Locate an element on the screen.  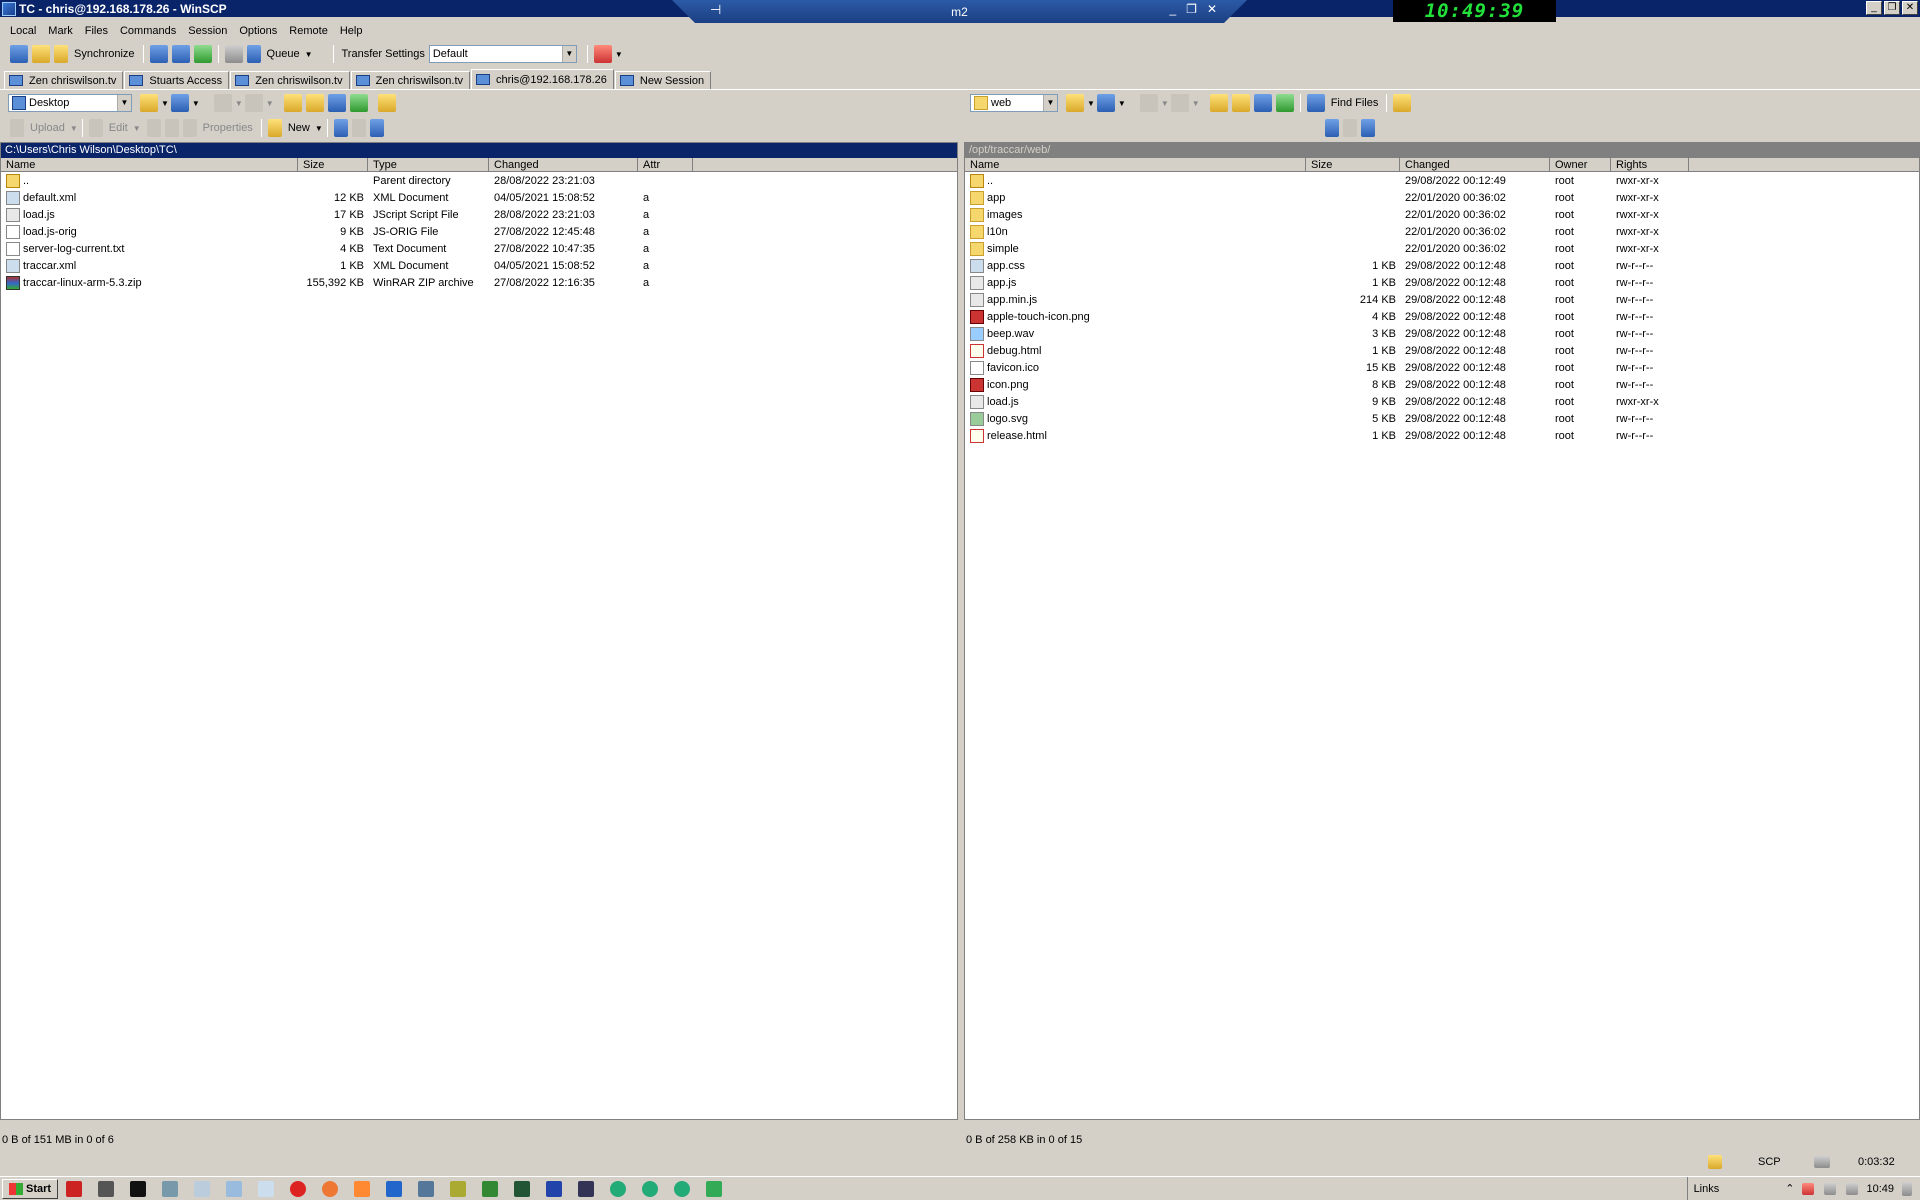
find-files-button: Find Files is located at coordinates (1355, 103).